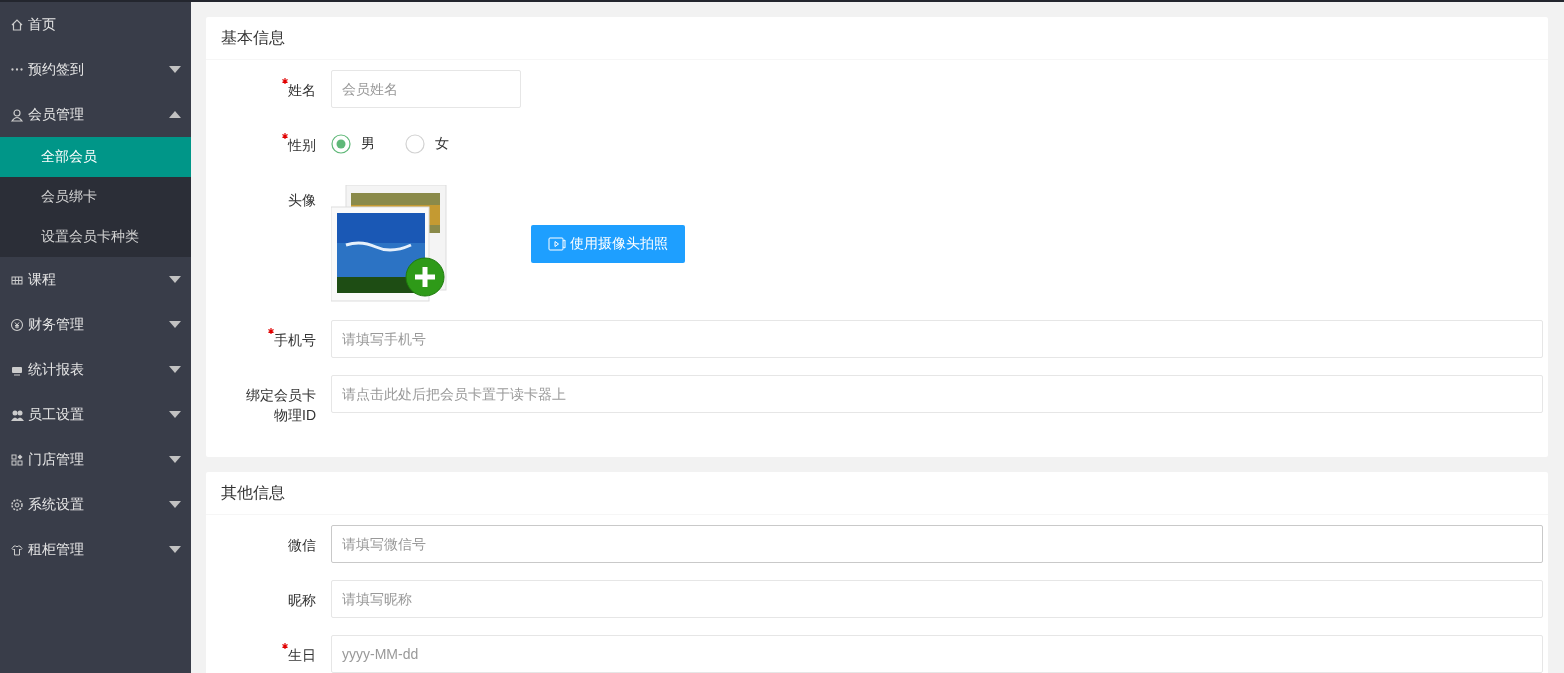 This screenshot has height=673, width=1564. I want to click on field-label: 昵称, so click(302, 600).